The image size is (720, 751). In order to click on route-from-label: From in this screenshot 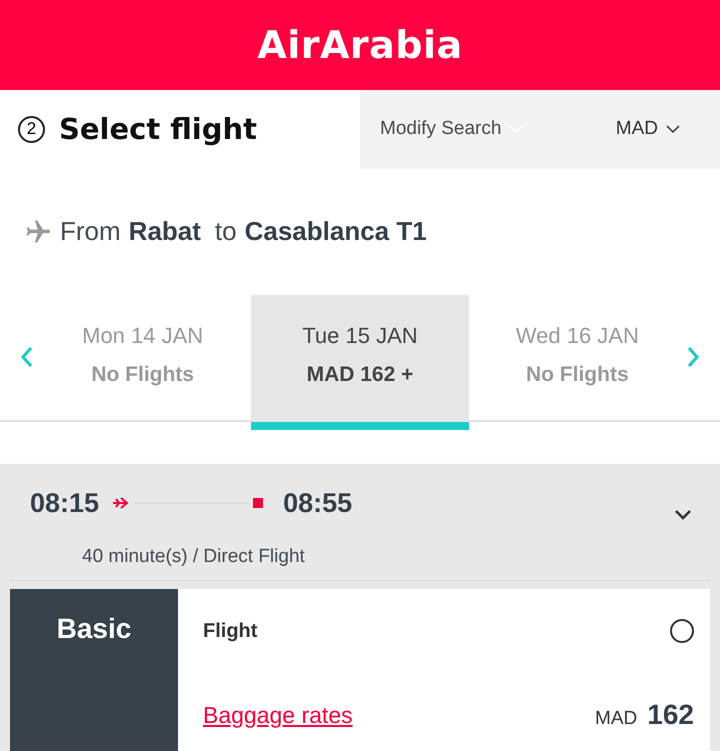, I will do `click(90, 232)`.